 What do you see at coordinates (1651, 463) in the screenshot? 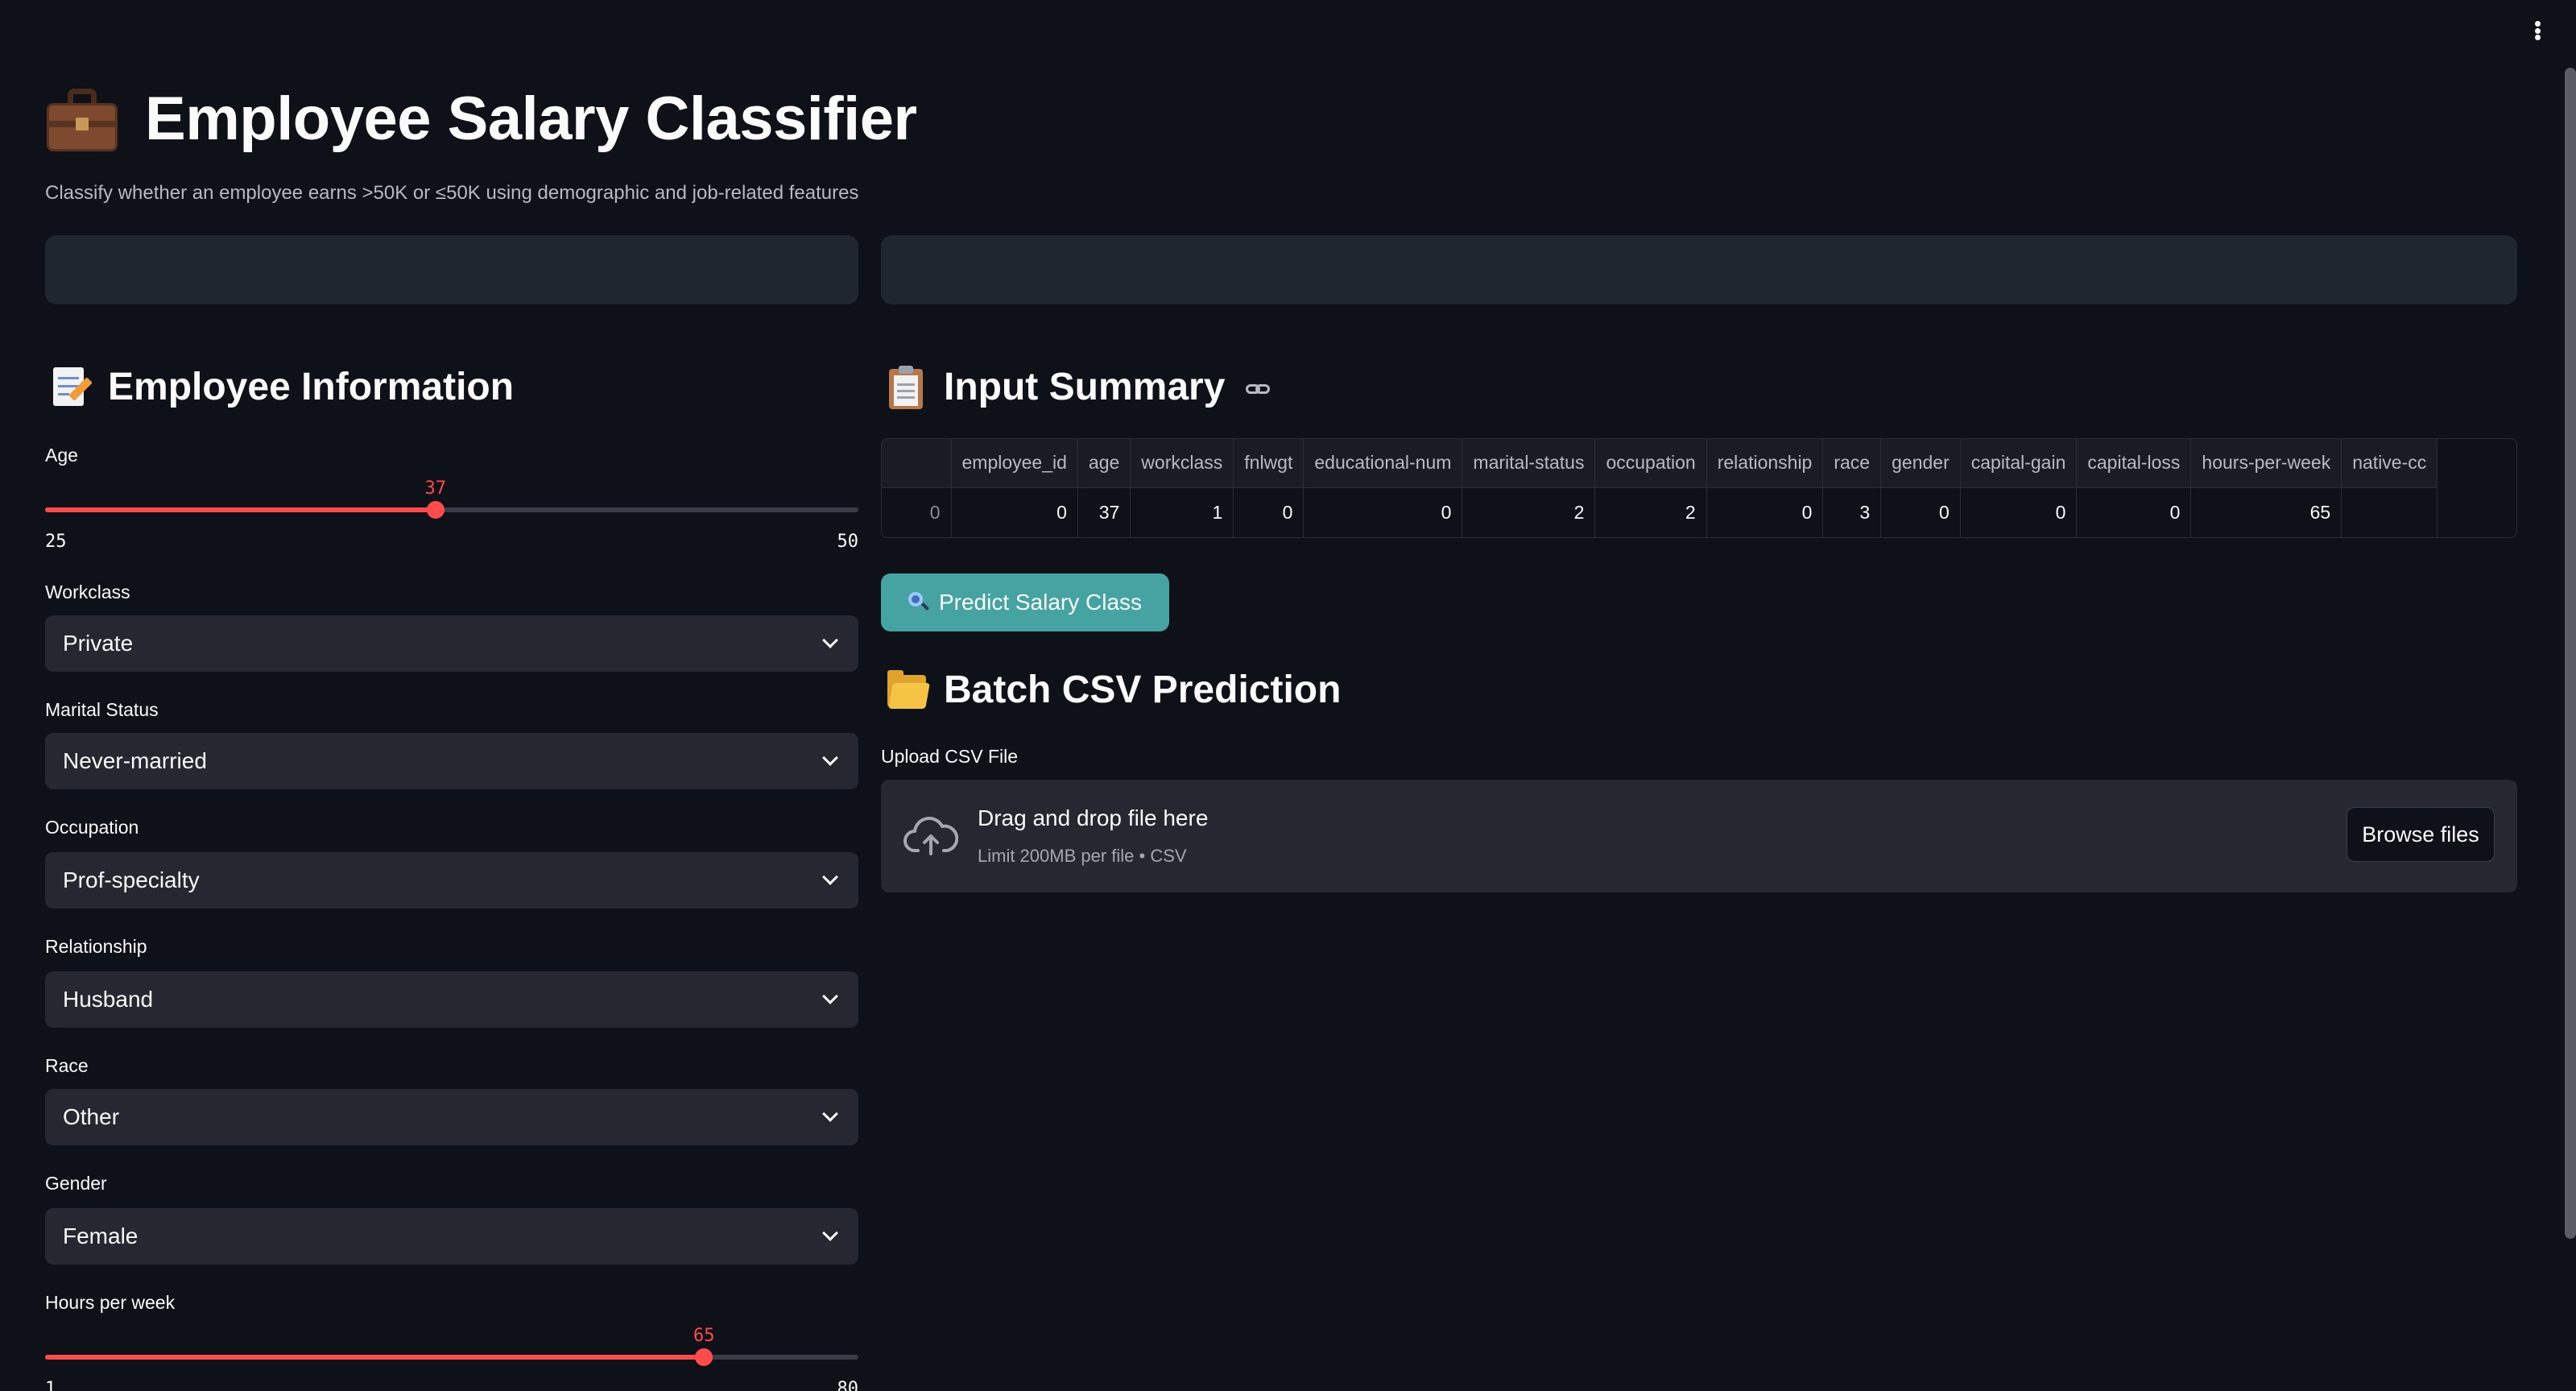
I see `column-header: occupation` at bounding box center [1651, 463].